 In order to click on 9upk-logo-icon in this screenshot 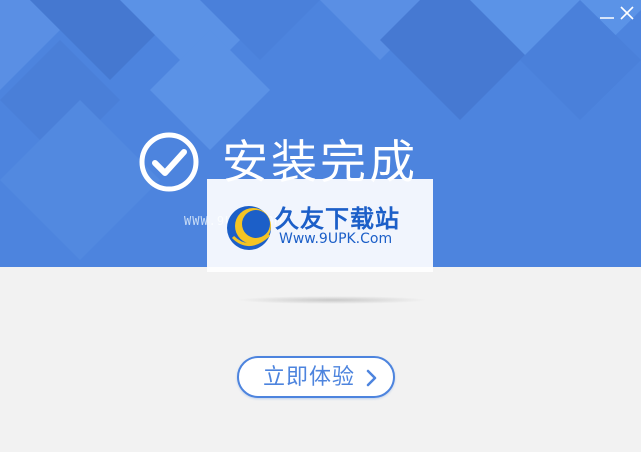, I will do `click(249, 228)`.